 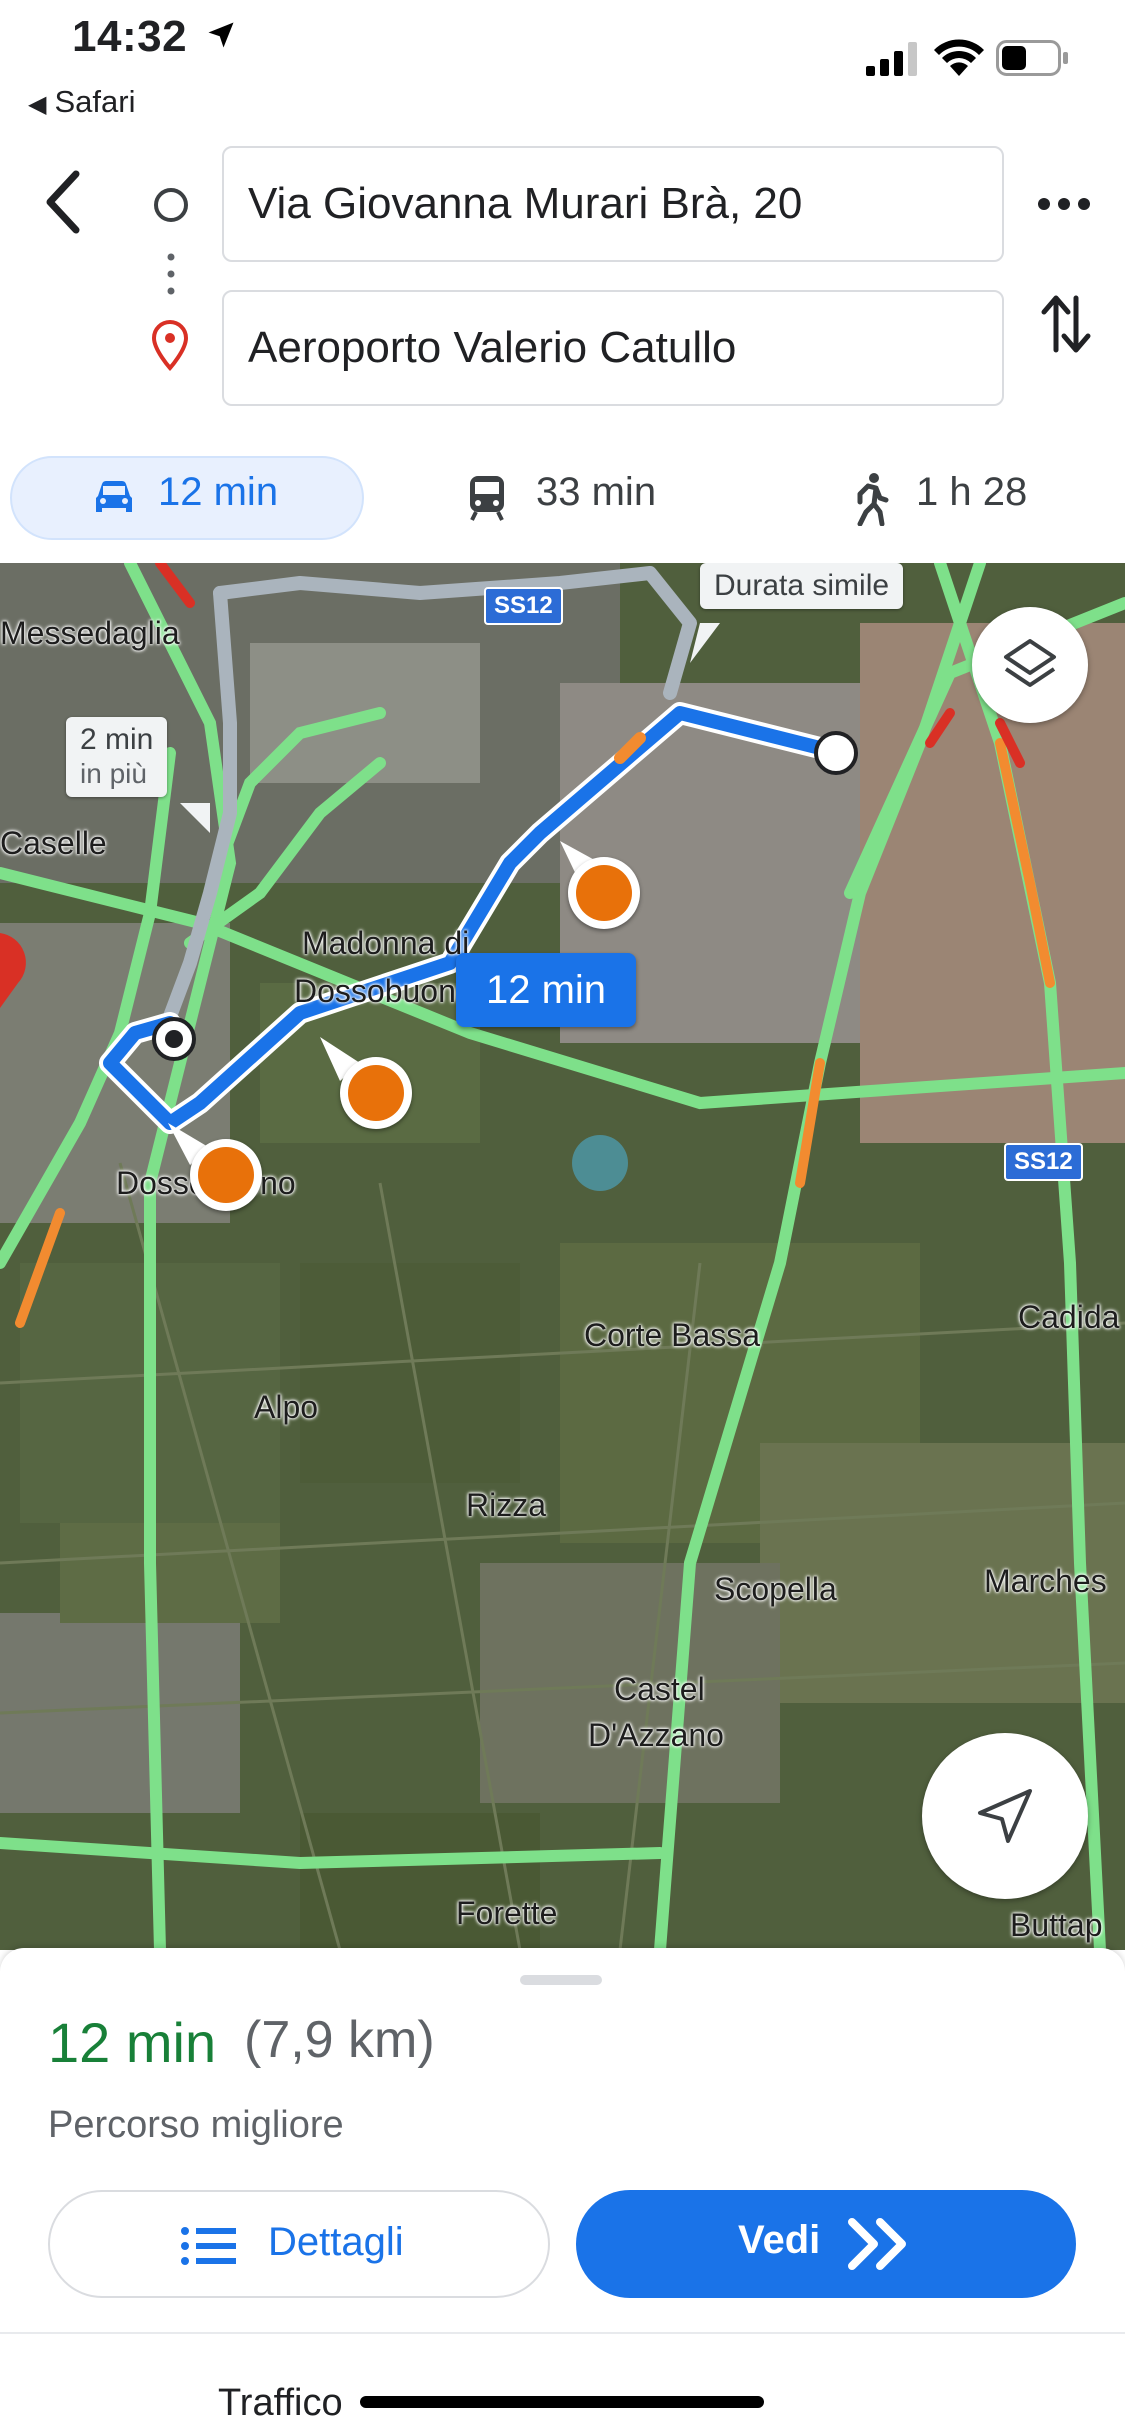 I want to click on place-castel: Castel, so click(x=659, y=1689).